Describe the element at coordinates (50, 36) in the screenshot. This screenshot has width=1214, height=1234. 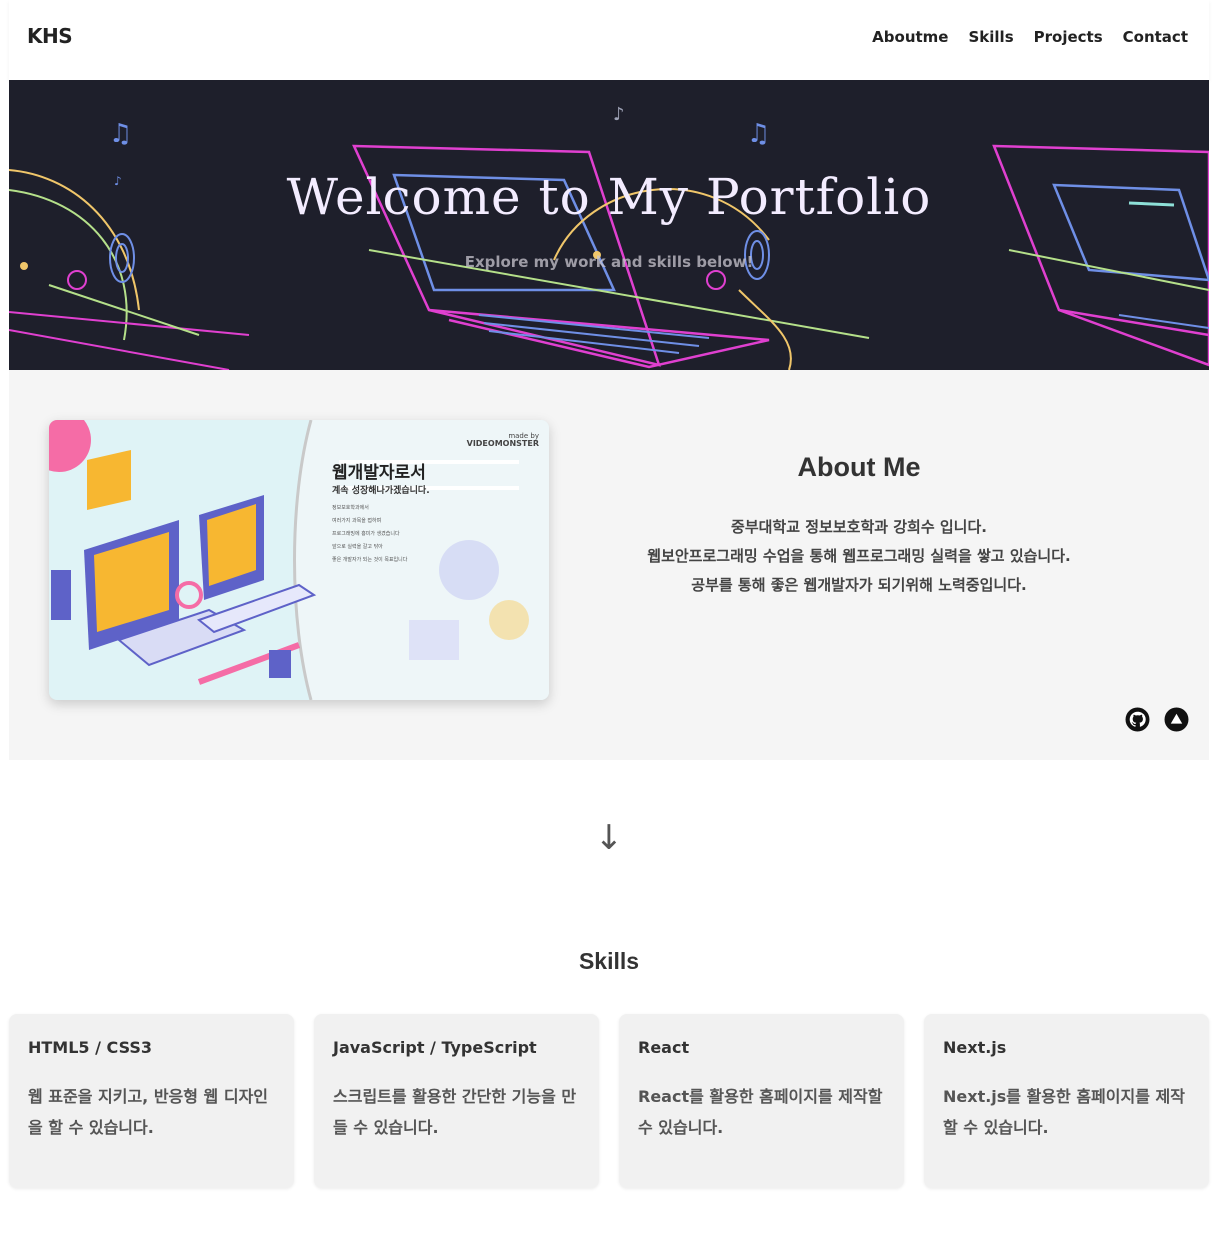
I see `site-logo: KHS` at that location.